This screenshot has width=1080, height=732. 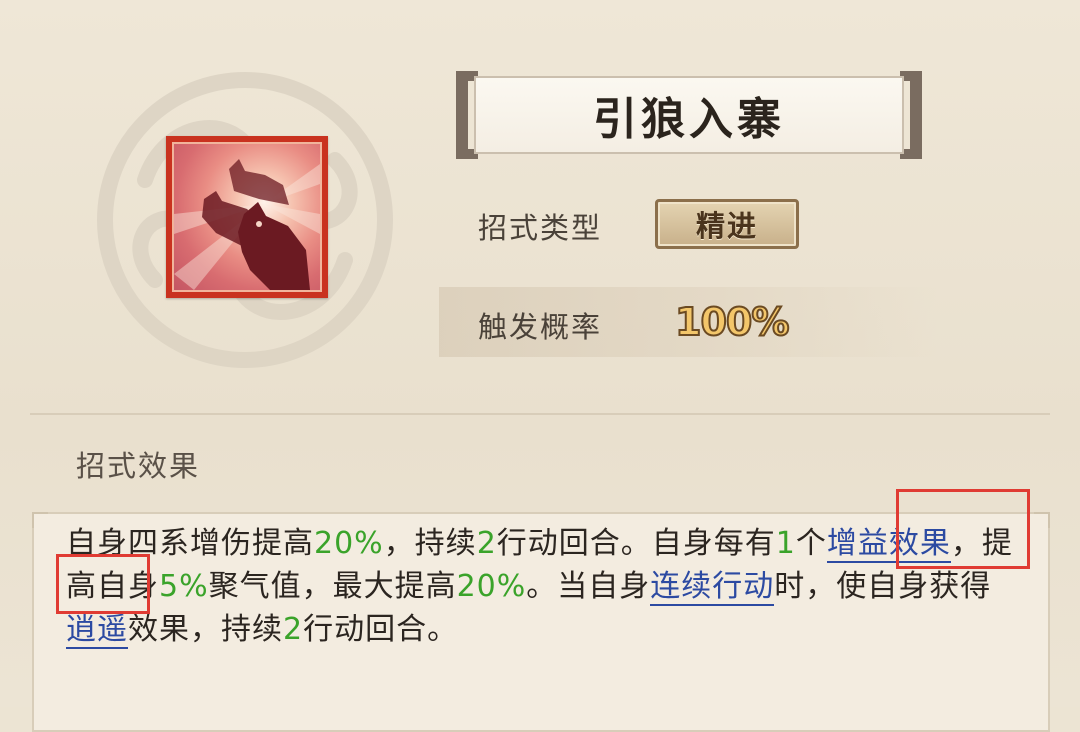 What do you see at coordinates (540, 327) in the screenshot?
I see `trigger-probability-label: 触发概率` at bounding box center [540, 327].